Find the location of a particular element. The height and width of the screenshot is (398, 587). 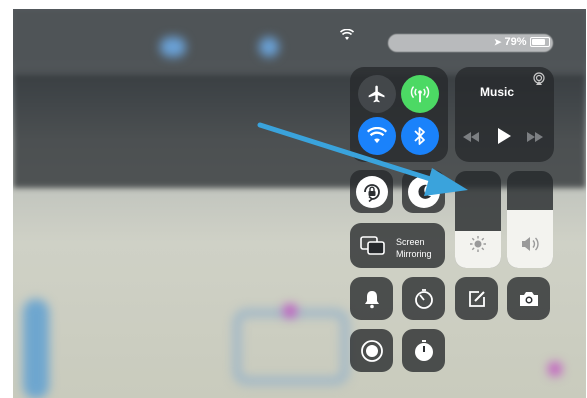

annotation-arrow is located at coordinates (362, 159).